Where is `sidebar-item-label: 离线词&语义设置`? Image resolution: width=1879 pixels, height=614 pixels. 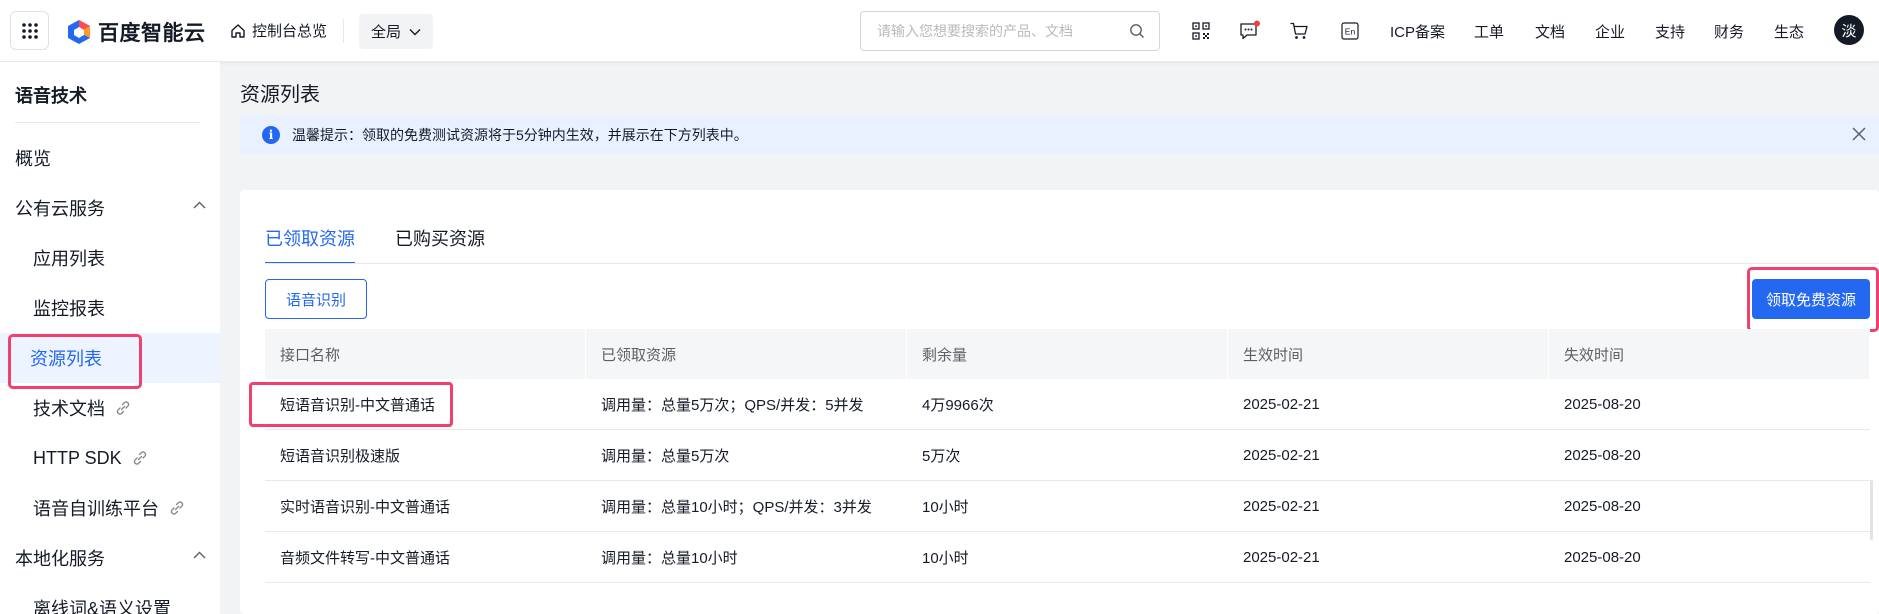
sidebar-item-label: 离线词&语义设置 is located at coordinates (102, 606).